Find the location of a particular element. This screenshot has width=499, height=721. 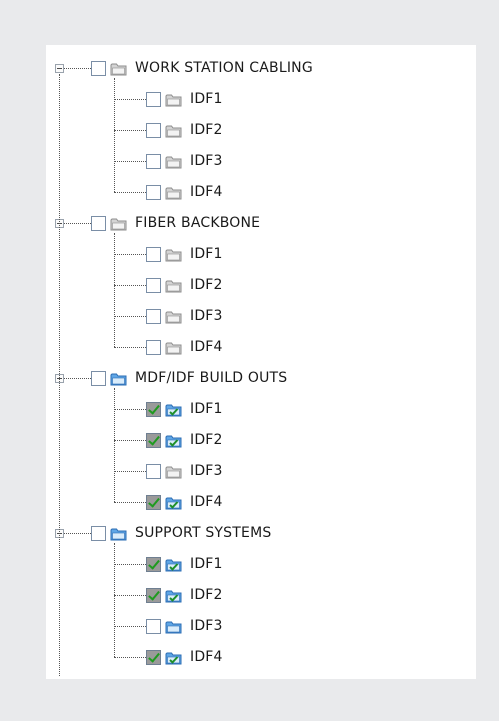

tree-node-root: WORK STATION CABLING is located at coordinates (261, 71).